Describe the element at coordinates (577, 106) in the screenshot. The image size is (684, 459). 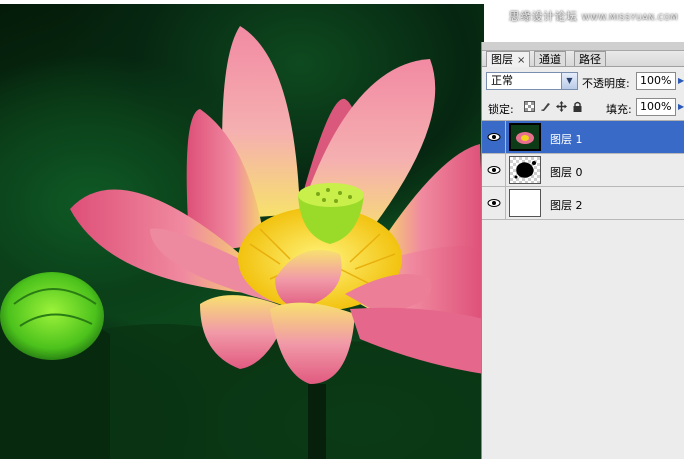
I see `lock-all-icon` at that location.